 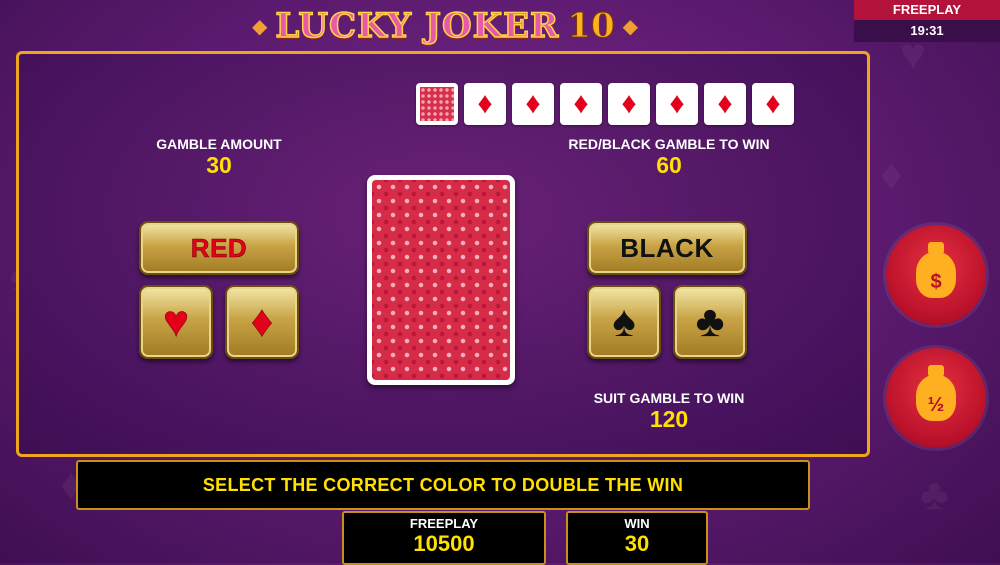 I want to click on color-gamble-win-value: 60, so click(x=669, y=165).